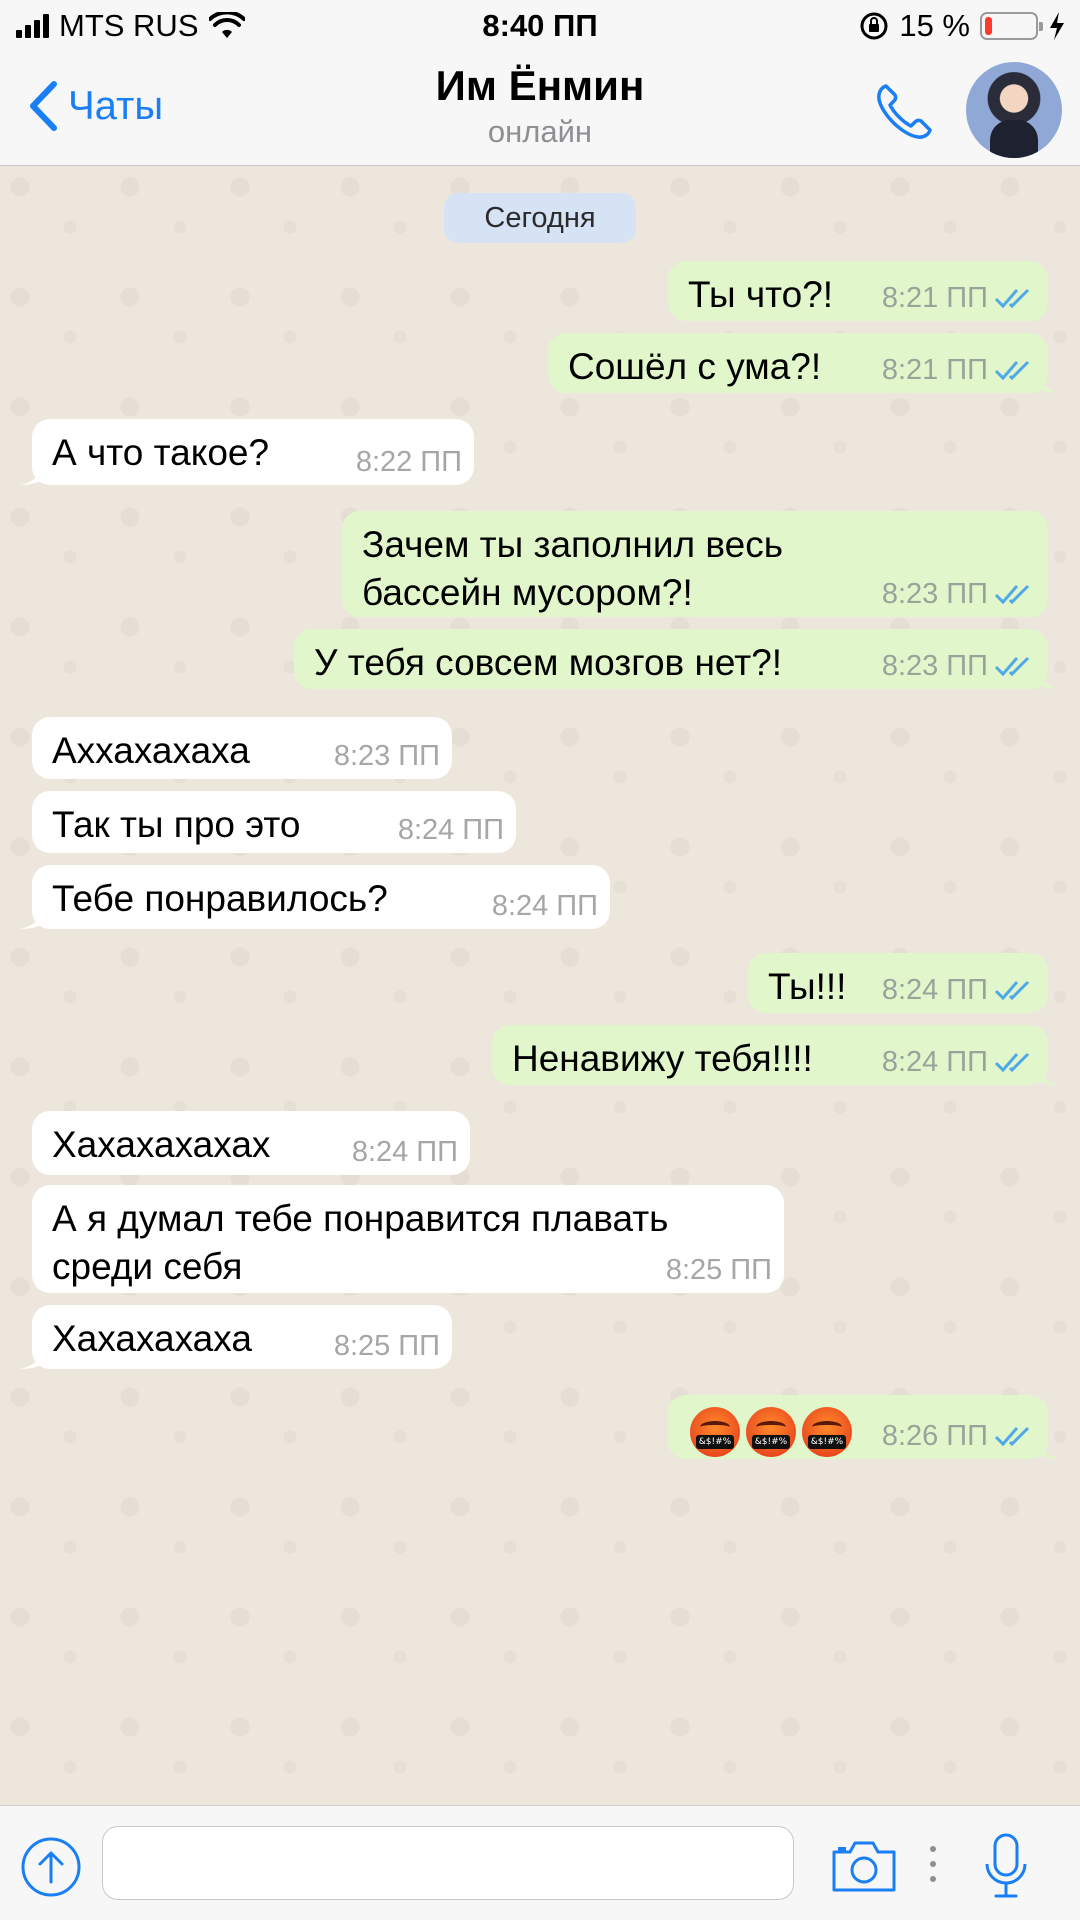  I want to click on composer-bar, so click(540, 1862).